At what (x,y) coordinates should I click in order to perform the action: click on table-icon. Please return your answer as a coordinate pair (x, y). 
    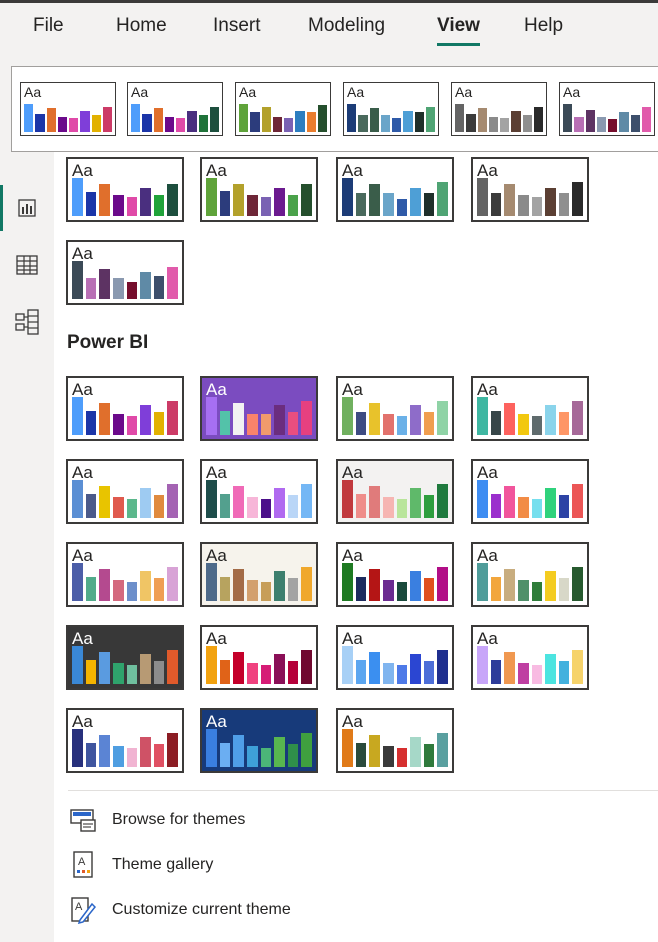
    Looking at the image, I should click on (27, 265).